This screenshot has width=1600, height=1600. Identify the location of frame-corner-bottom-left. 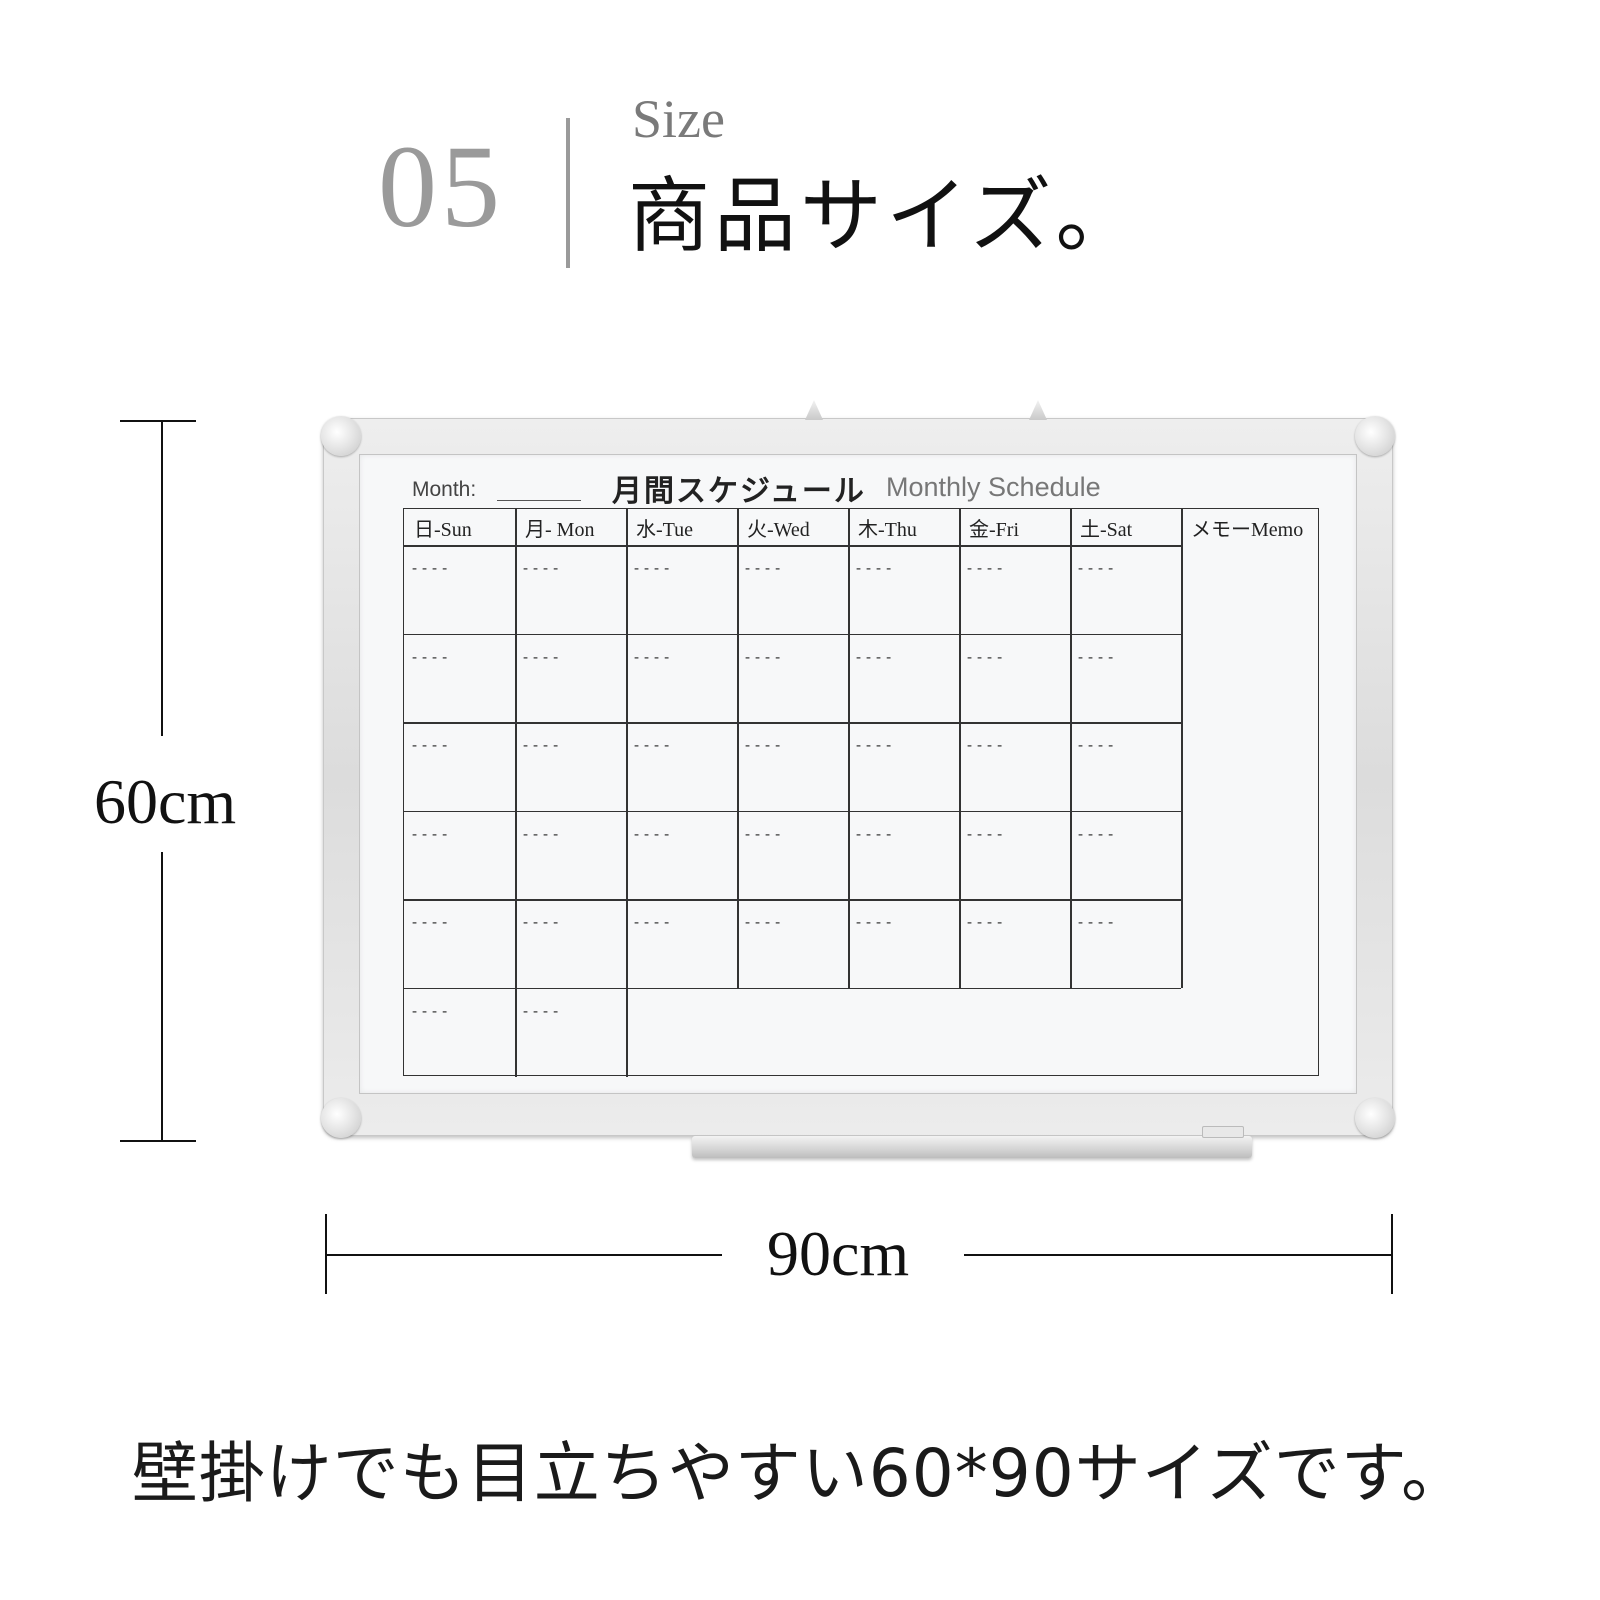
(341, 1118).